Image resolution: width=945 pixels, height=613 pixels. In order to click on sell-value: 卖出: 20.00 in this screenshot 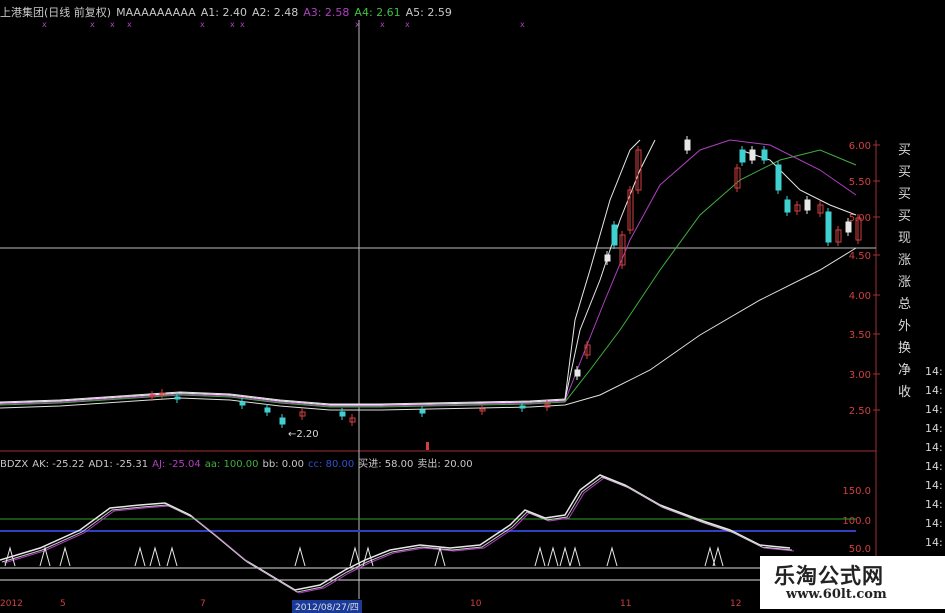, I will do `click(445, 464)`.